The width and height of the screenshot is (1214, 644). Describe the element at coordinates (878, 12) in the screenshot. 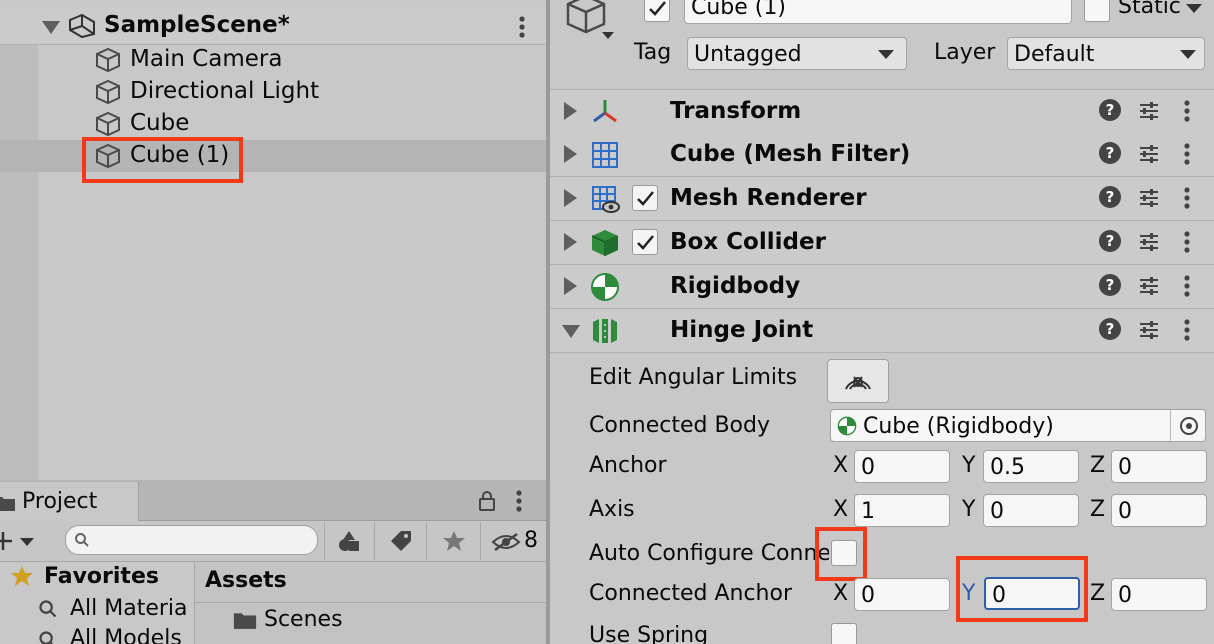

I see `object-name-field: Cube (1)` at that location.